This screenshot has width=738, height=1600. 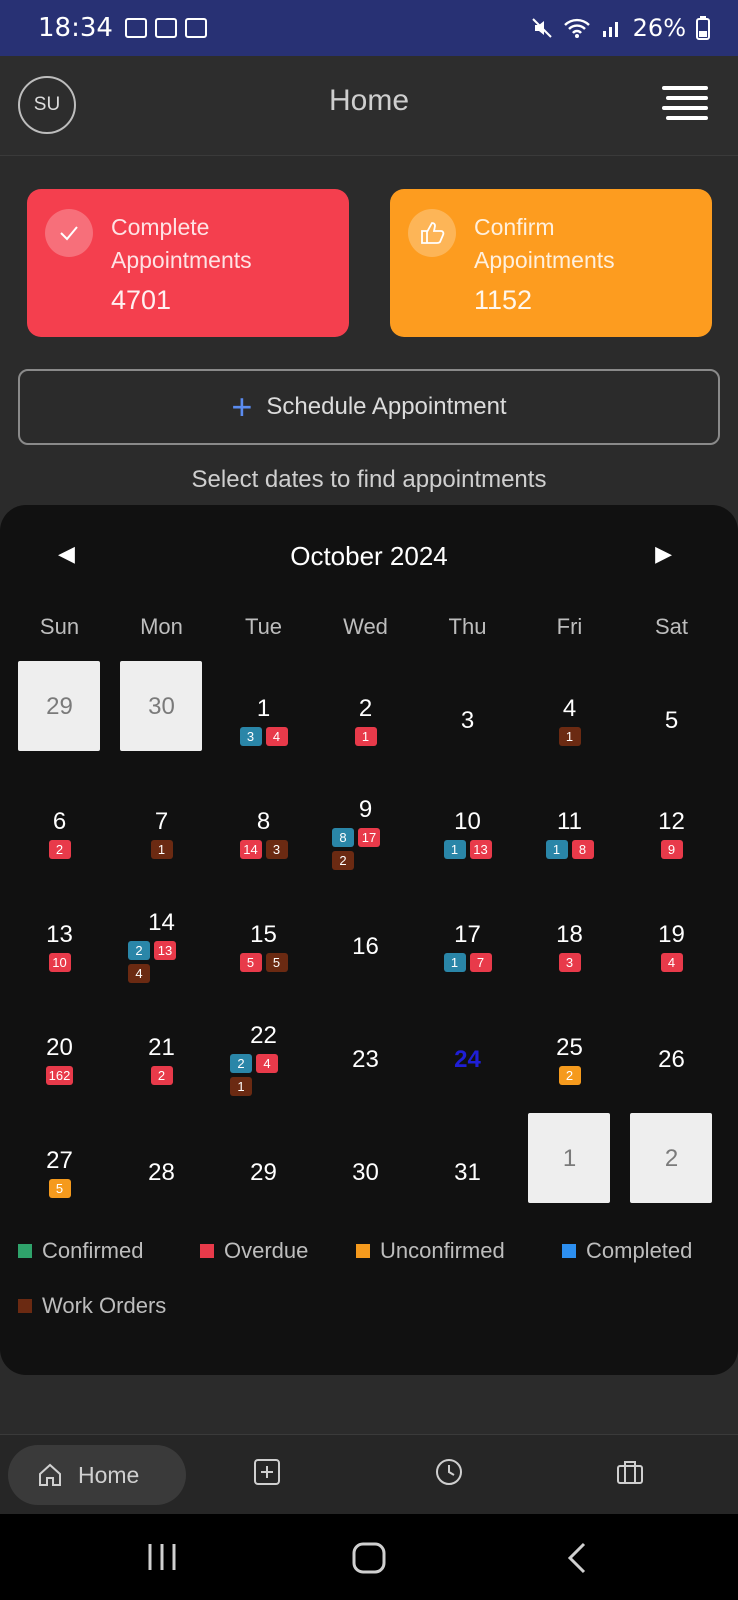 I want to click on calendar-day: 14 2 13 4, so click(x=161, y=936).